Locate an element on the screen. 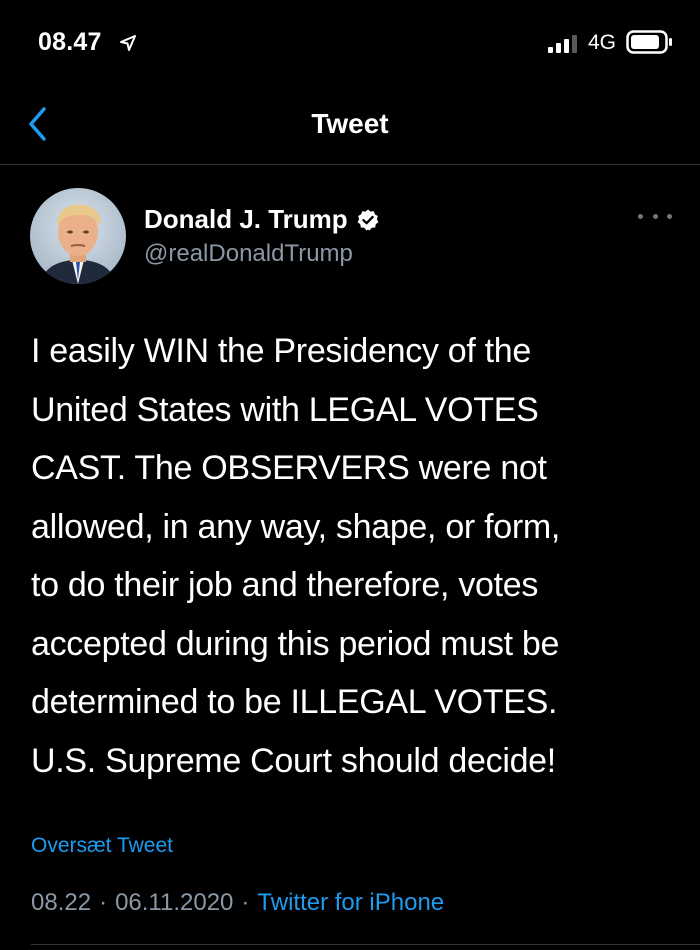 The height and width of the screenshot is (950, 700). network-type: 4G is located at coordinates (602, 42).